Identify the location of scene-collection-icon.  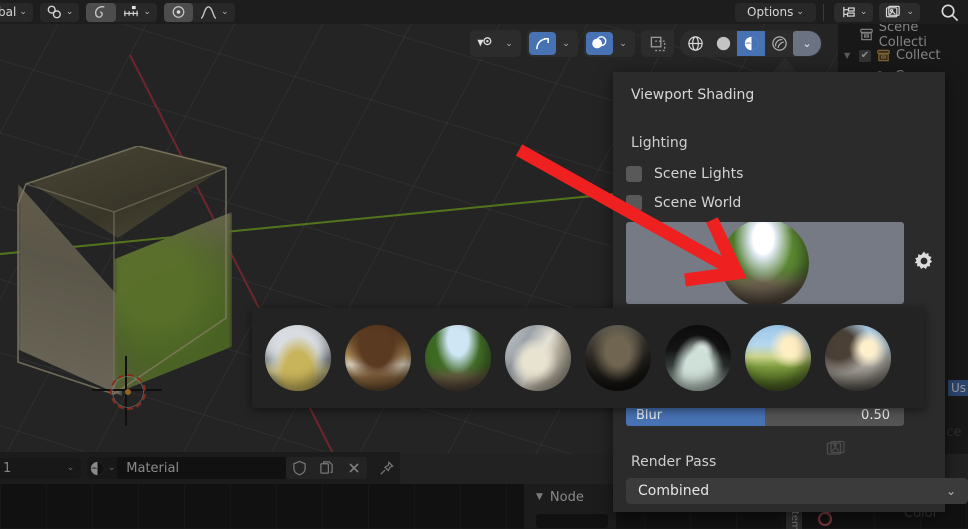
(866, 34).